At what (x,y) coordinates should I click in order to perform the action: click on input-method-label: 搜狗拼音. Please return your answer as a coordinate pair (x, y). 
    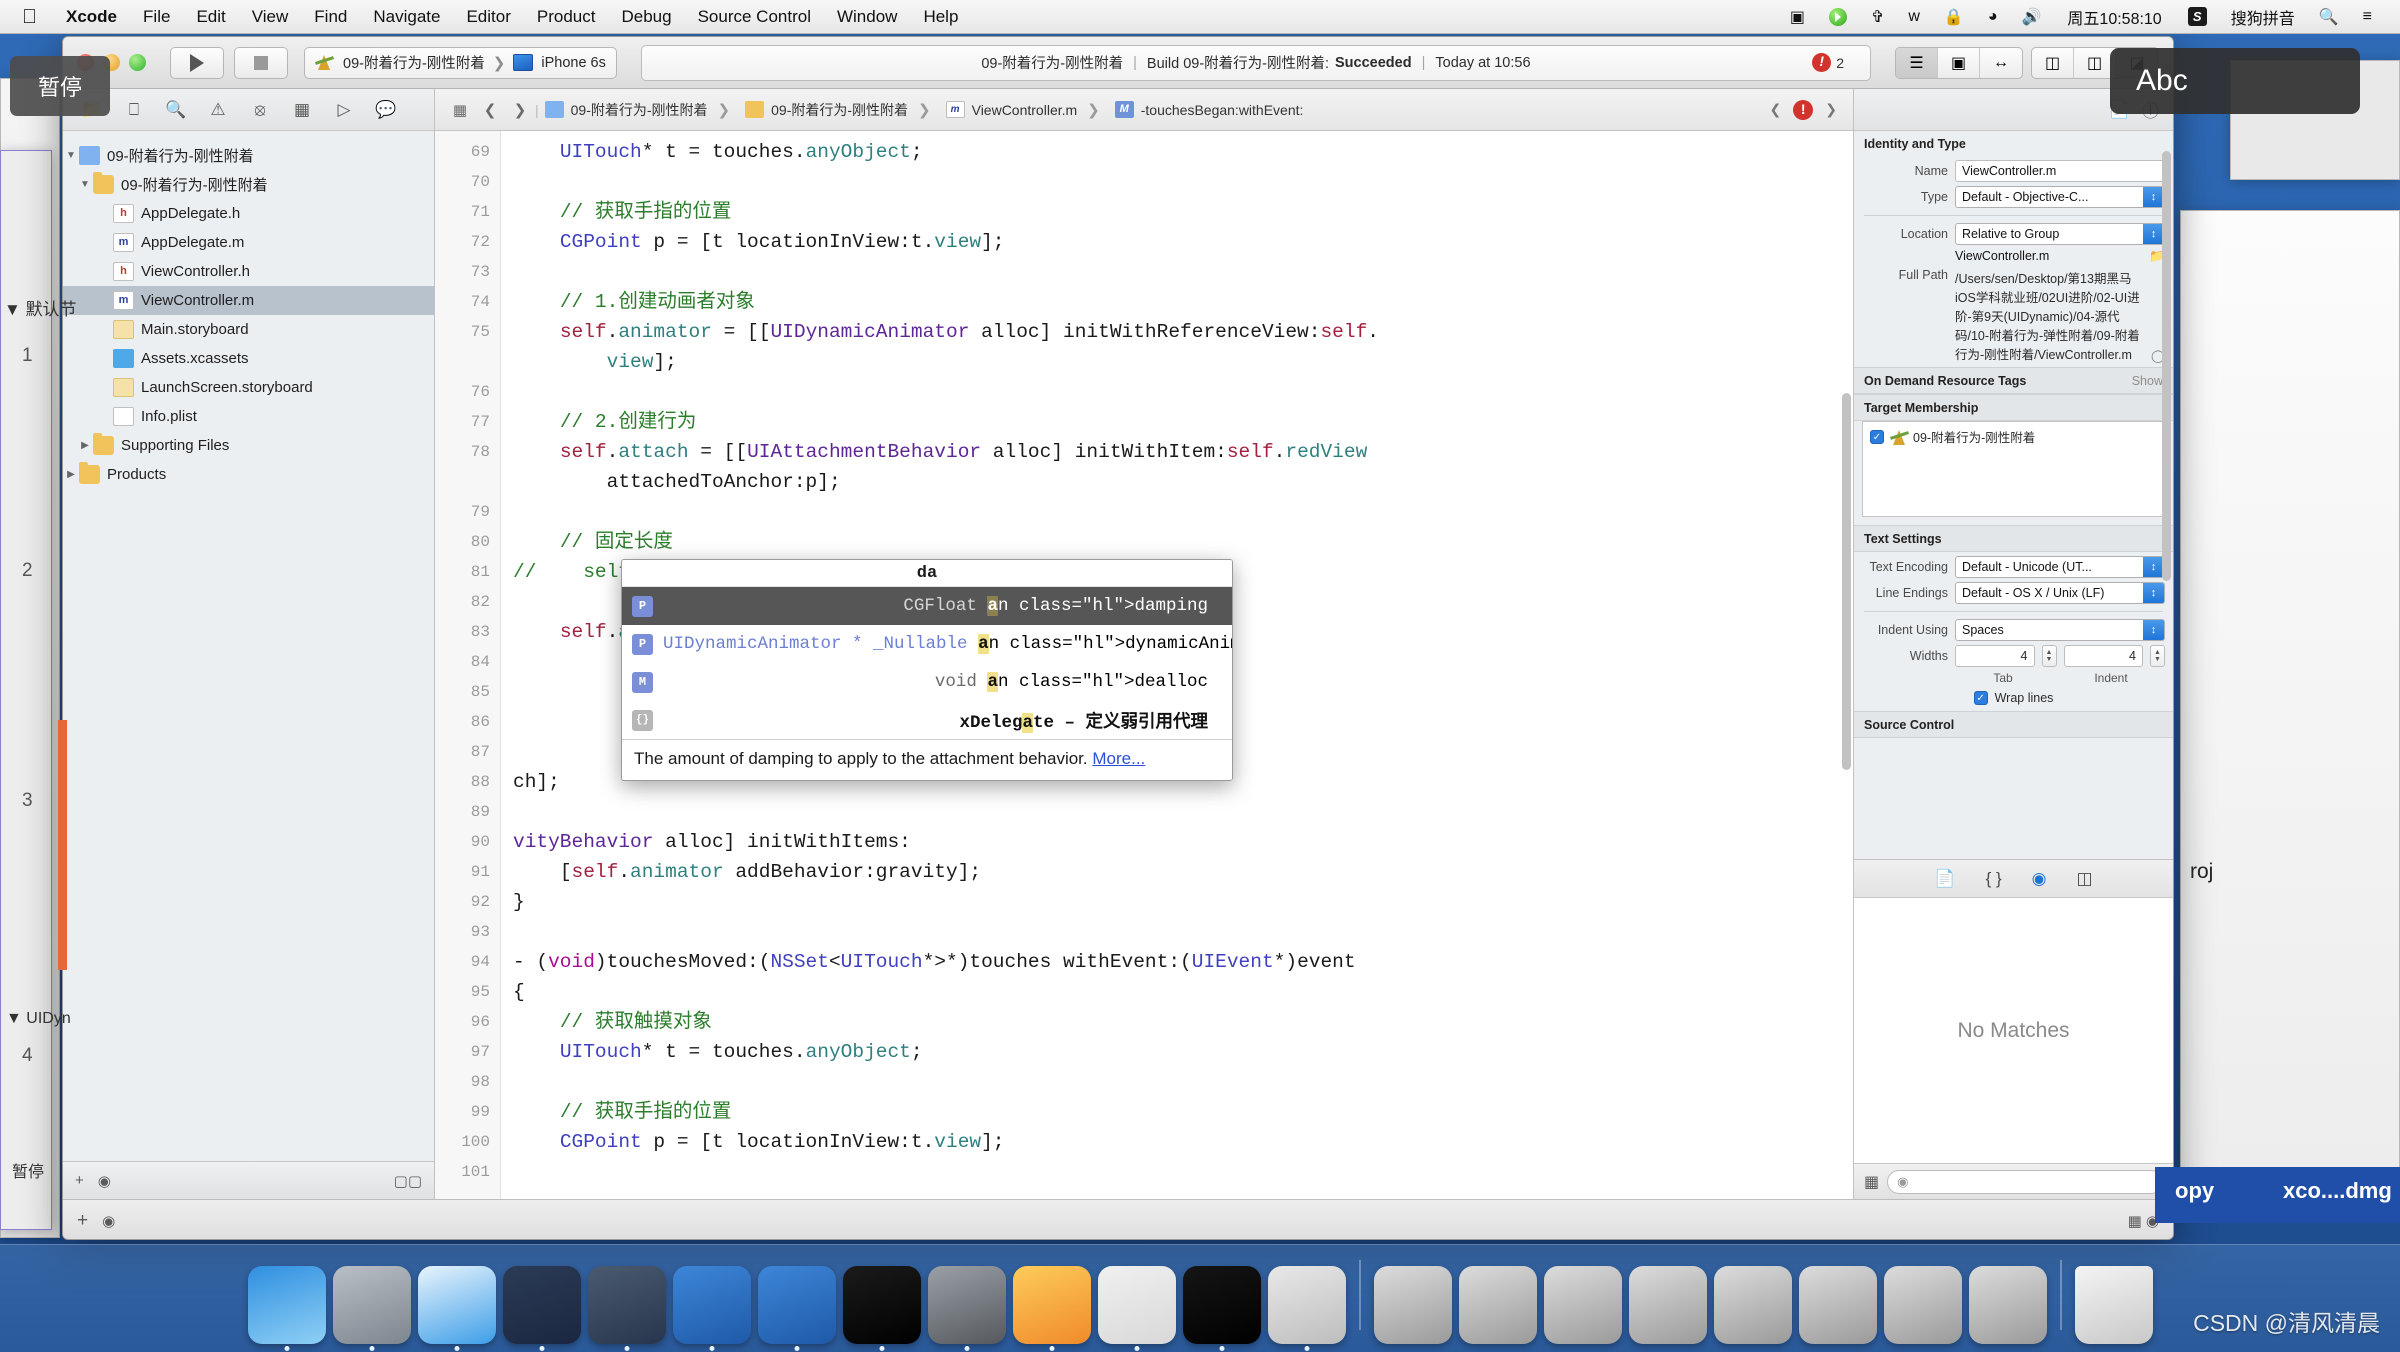
    Looking at the image, I should click on (2263, 17).